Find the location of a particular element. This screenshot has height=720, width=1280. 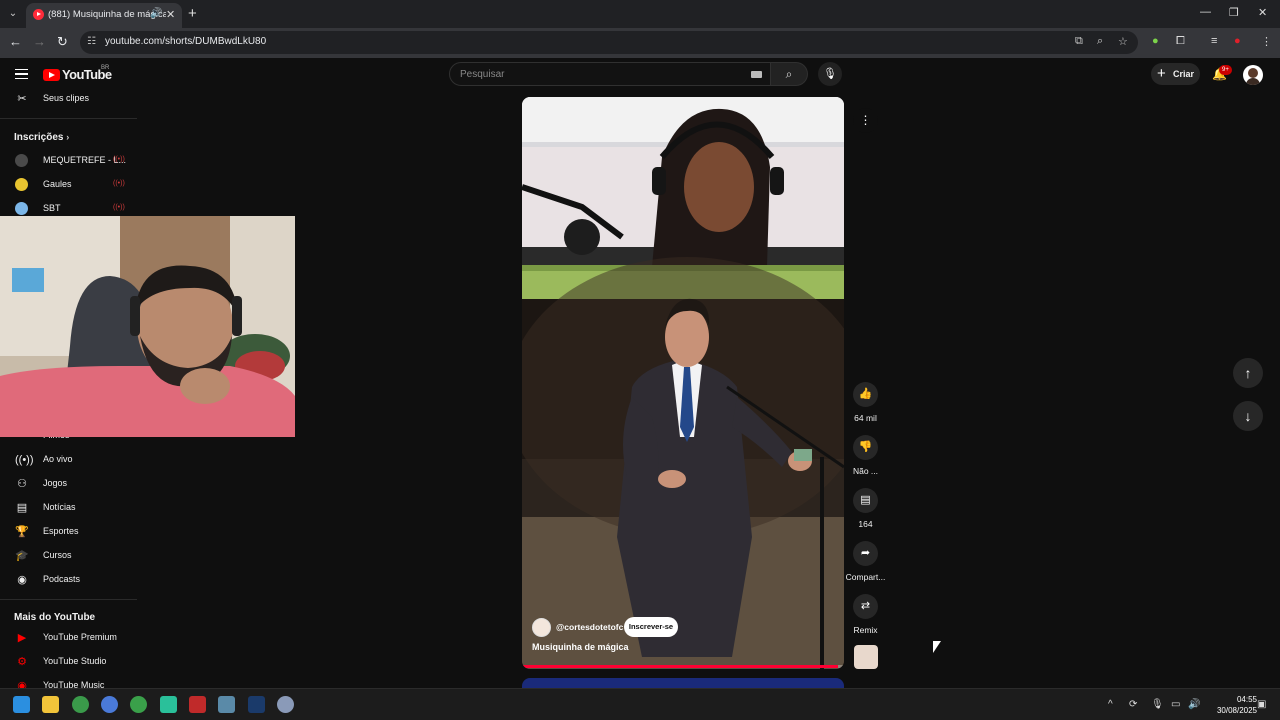

media-control-icon: ≡ is located at coordinates (1214, 41).